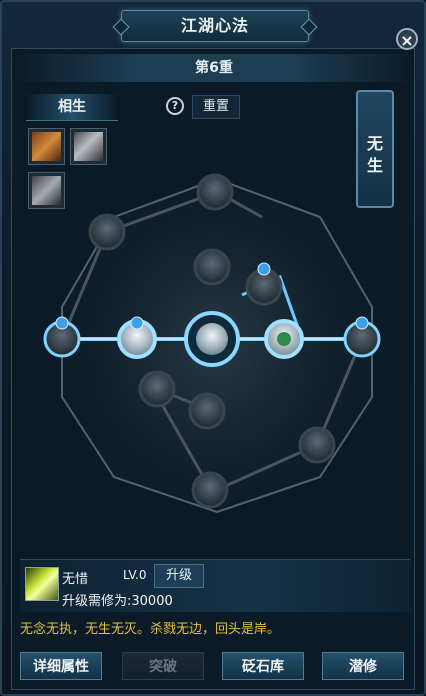 The image size is (426, 696). I want to click on item-silver-crate-icon, so click(88, 146).